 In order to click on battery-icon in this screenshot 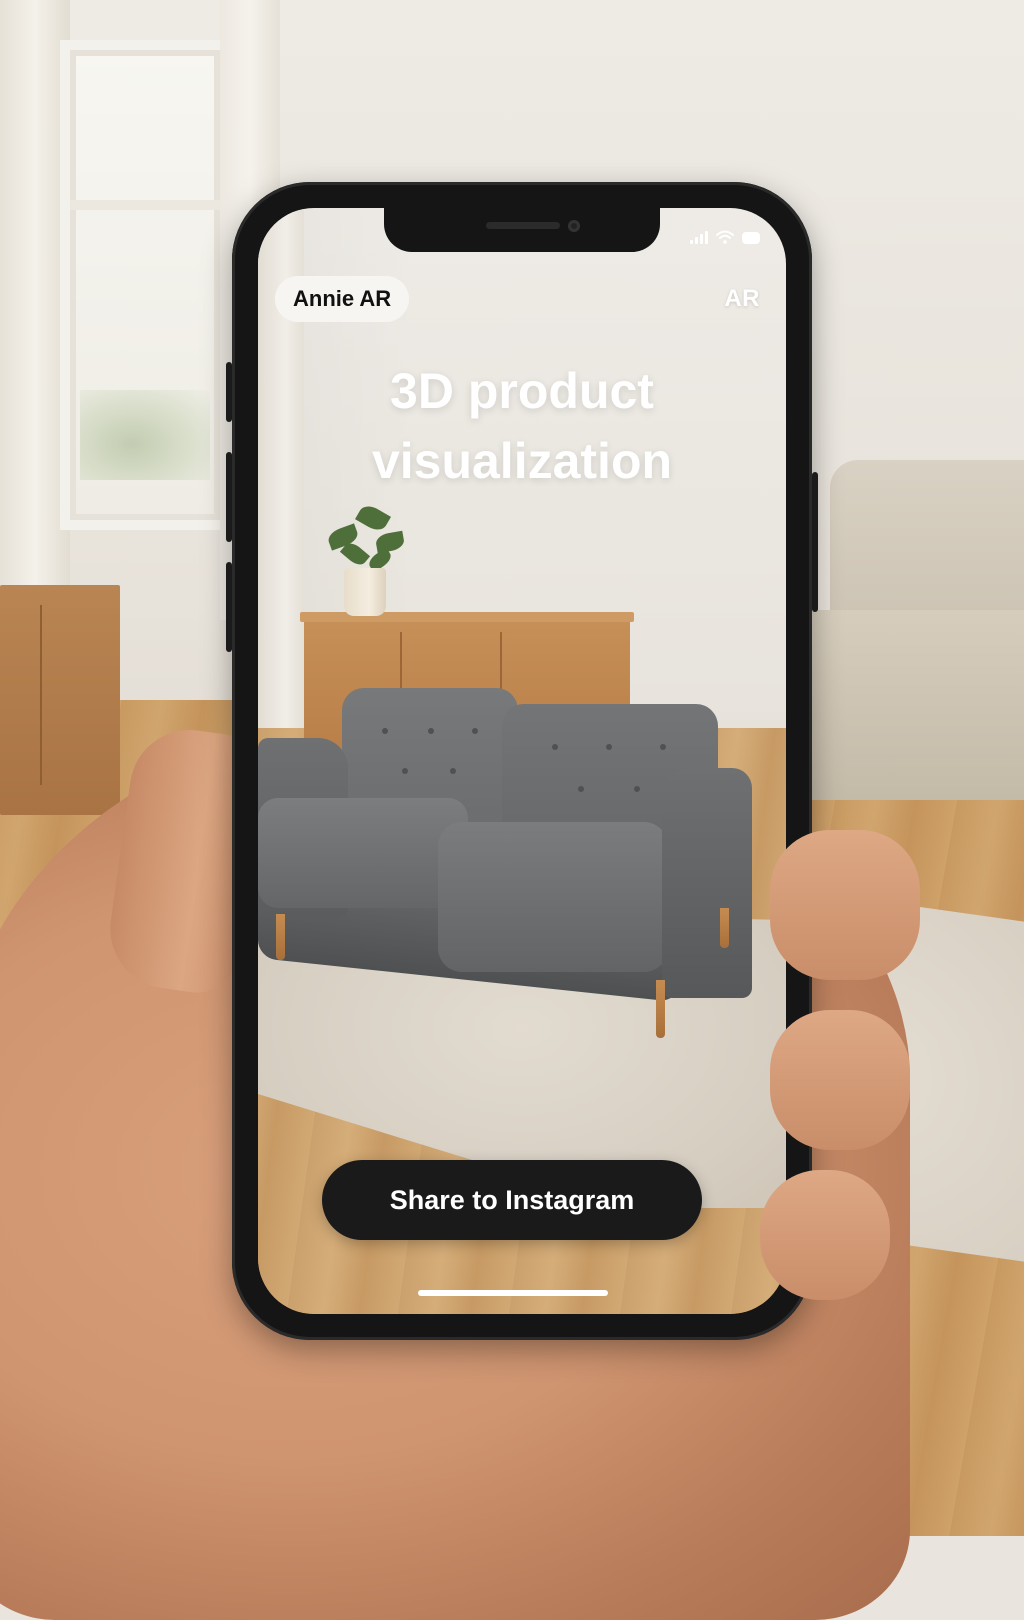, I will do `click(751, 238)`.